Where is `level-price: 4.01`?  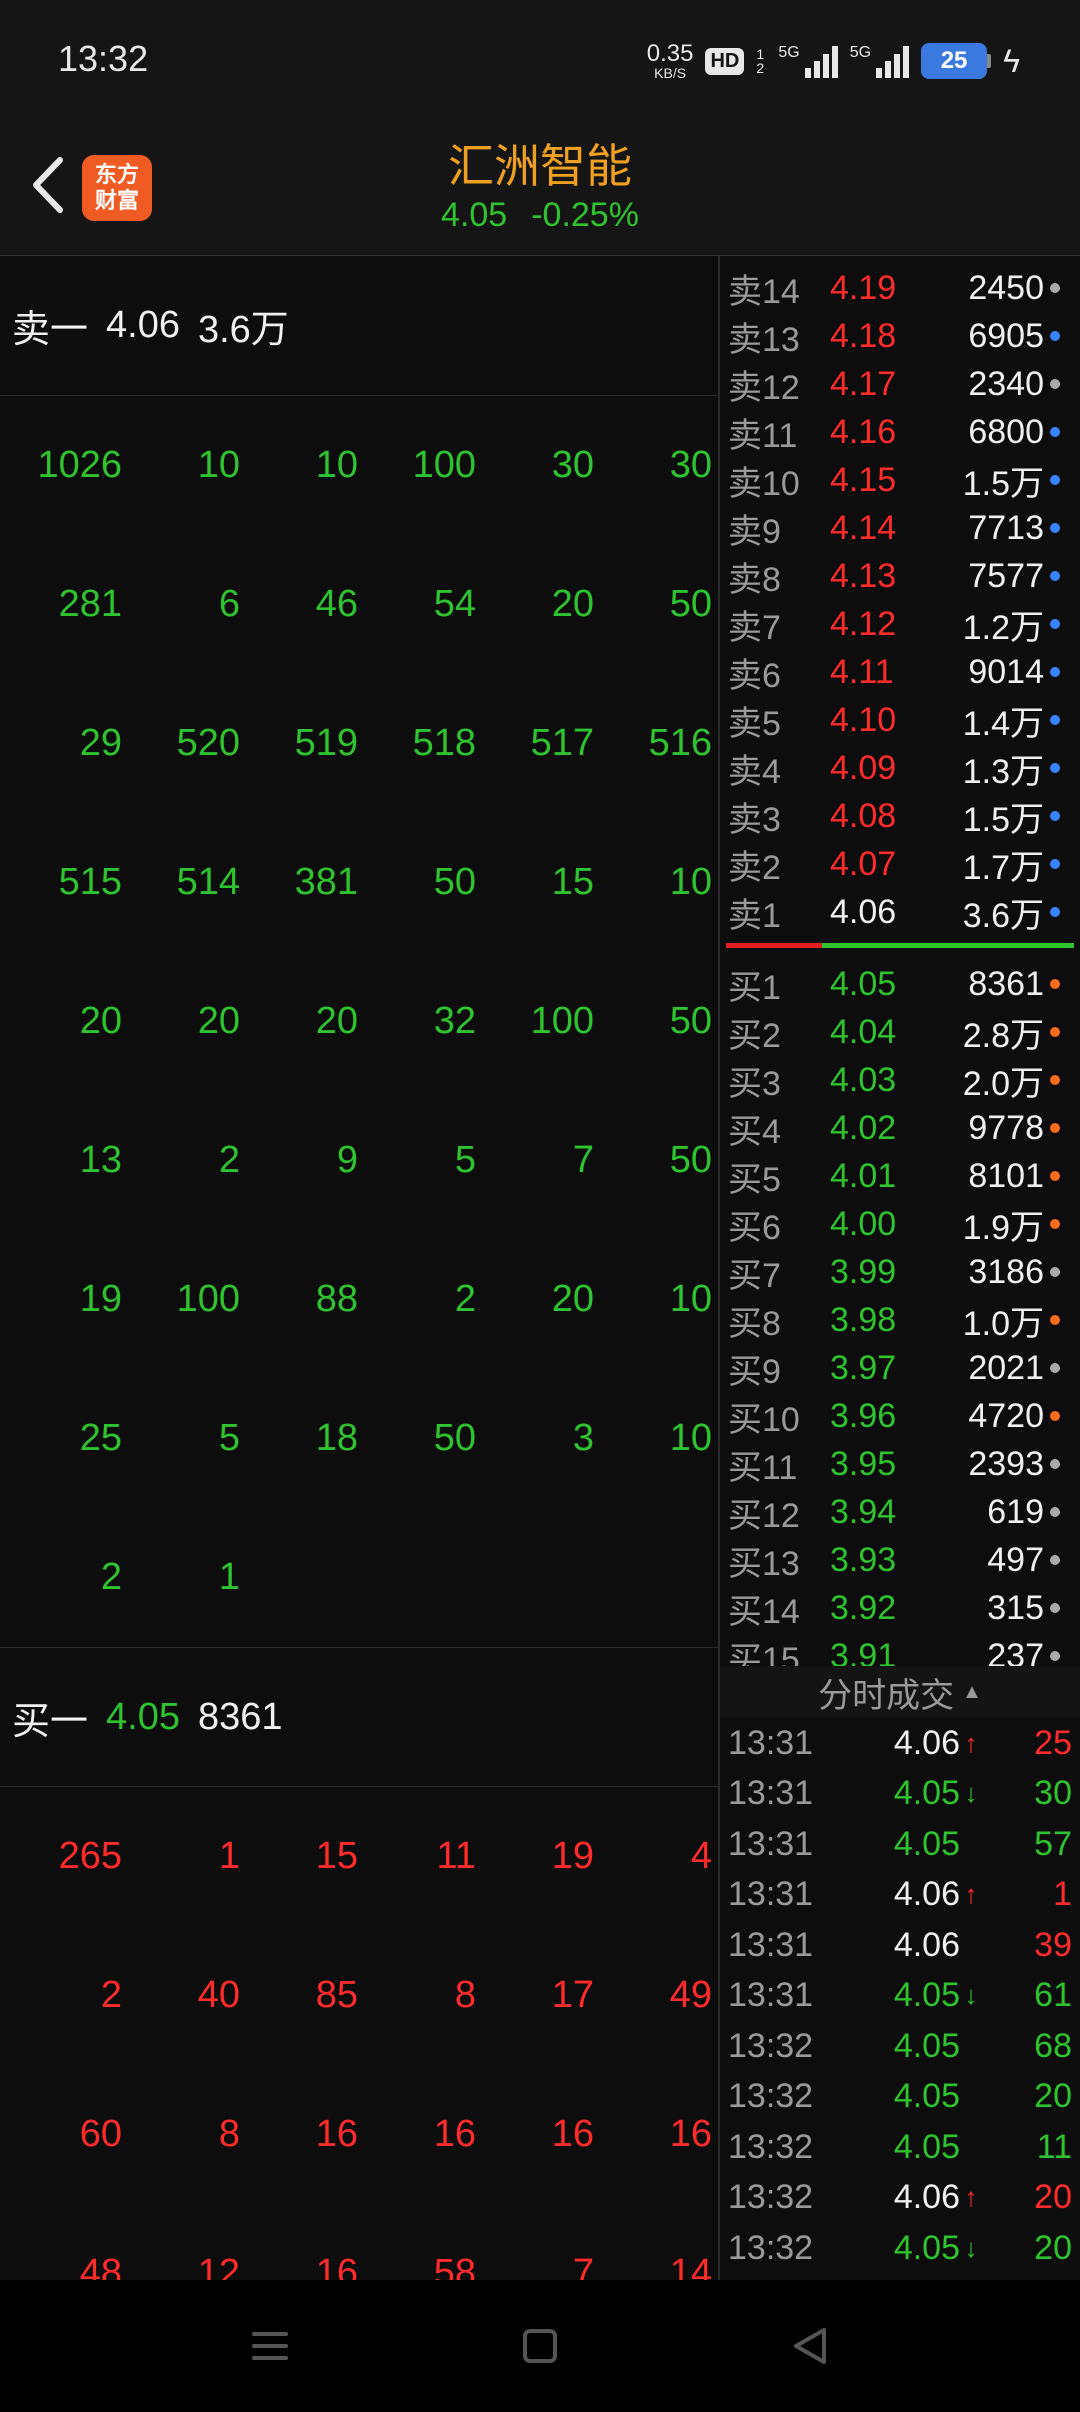 level-price: 4.01 is located at coordinates (863, 1175).